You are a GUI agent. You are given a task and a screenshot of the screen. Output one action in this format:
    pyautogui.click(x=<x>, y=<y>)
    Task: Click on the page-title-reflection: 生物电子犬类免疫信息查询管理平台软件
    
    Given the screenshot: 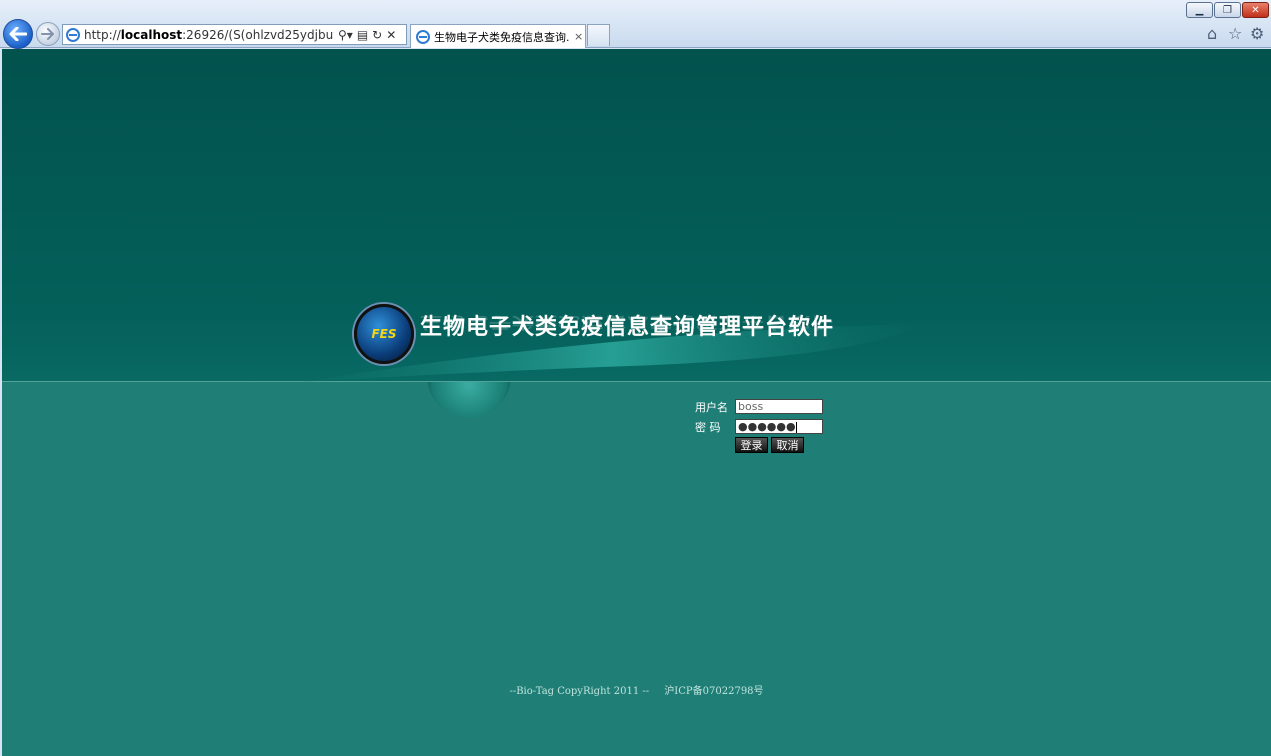 What is the action you would take?
    pyautogui.click(x=627, y=322)
    